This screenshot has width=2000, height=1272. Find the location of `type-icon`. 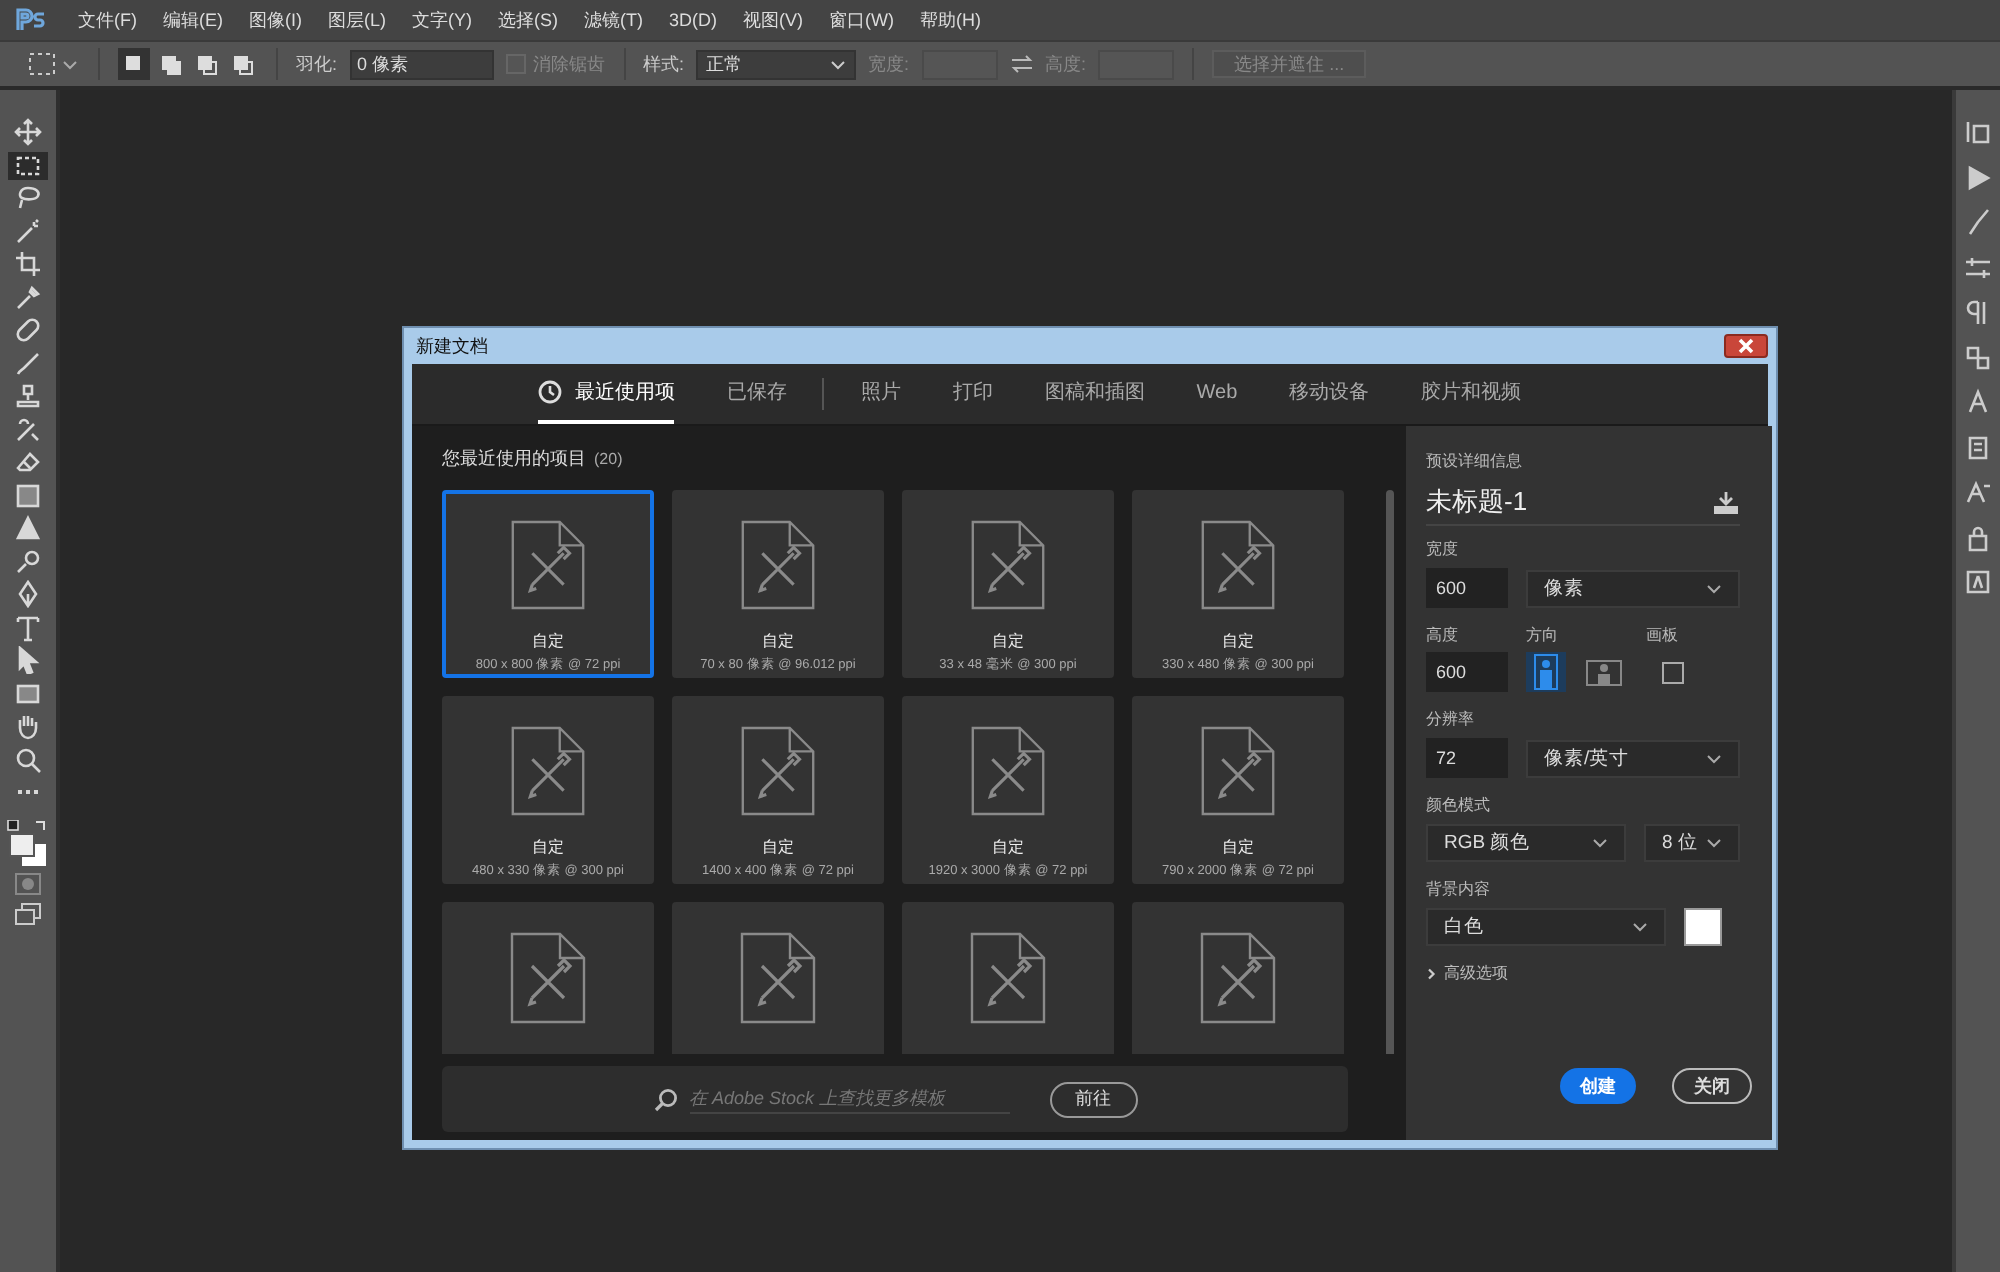

type-icon is located at coordinates (28, 627).